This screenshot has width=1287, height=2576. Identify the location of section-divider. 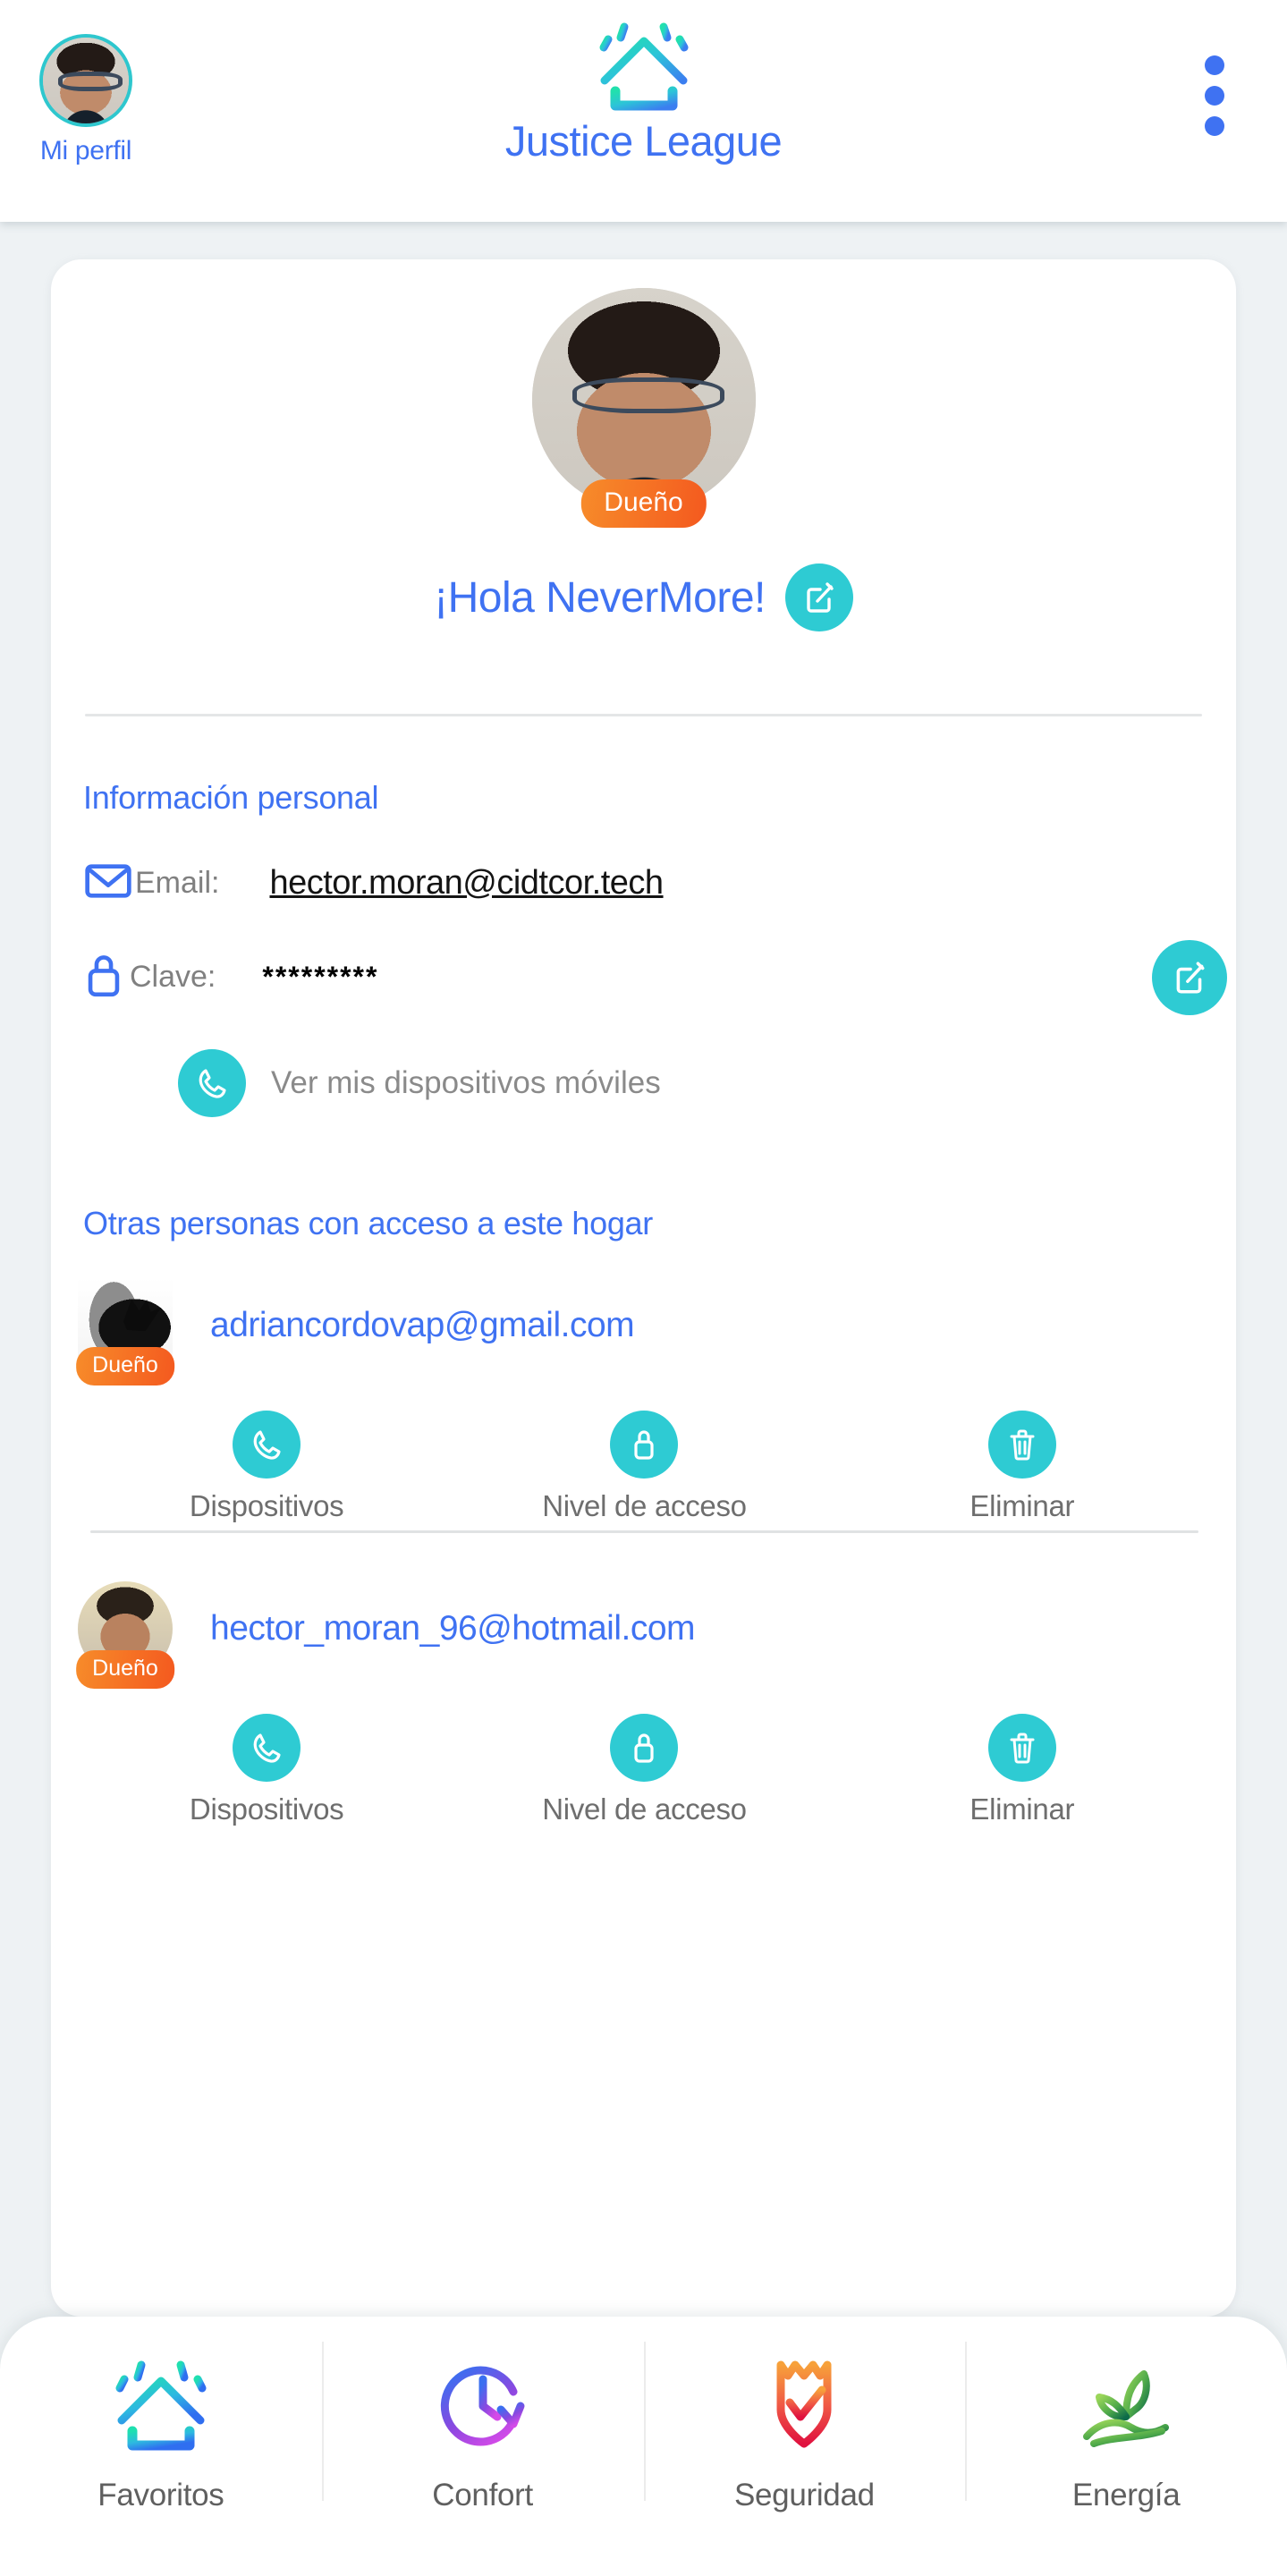
(643, 715).